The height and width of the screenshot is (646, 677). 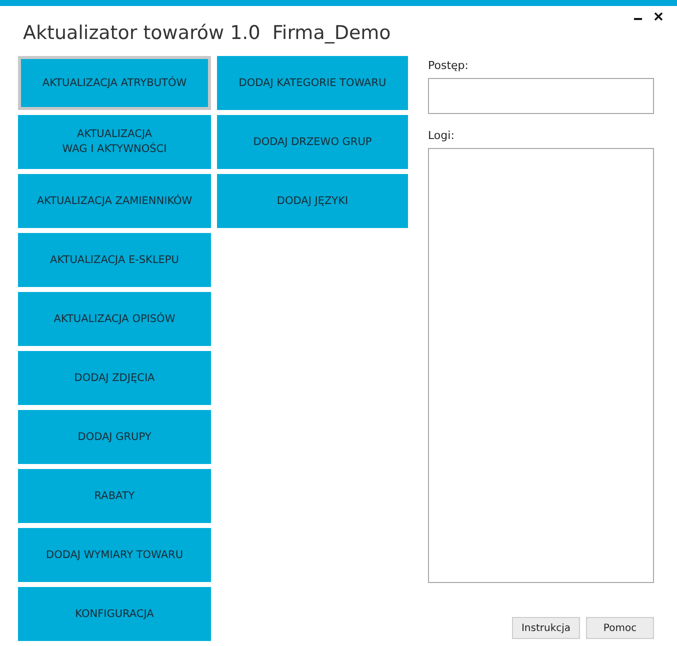 What do you see at coordinates (546, 628) in the screenshot?
I see `footer-button: Instrukcja` at bounding box center [546, 628].